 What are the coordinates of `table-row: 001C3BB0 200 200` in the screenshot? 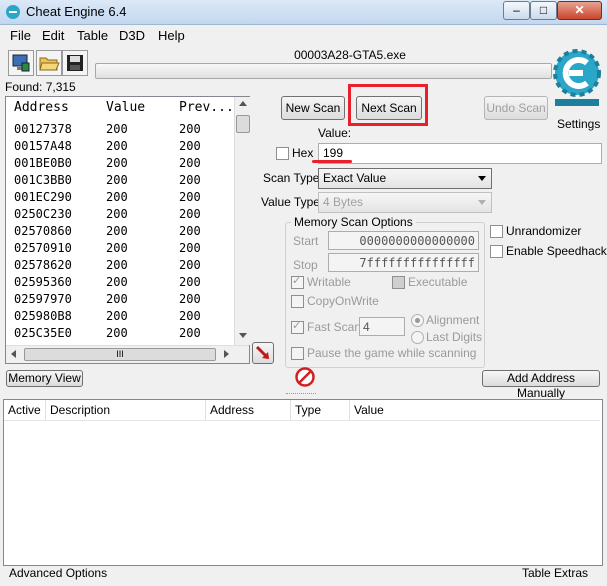 It's located at (120, 180).